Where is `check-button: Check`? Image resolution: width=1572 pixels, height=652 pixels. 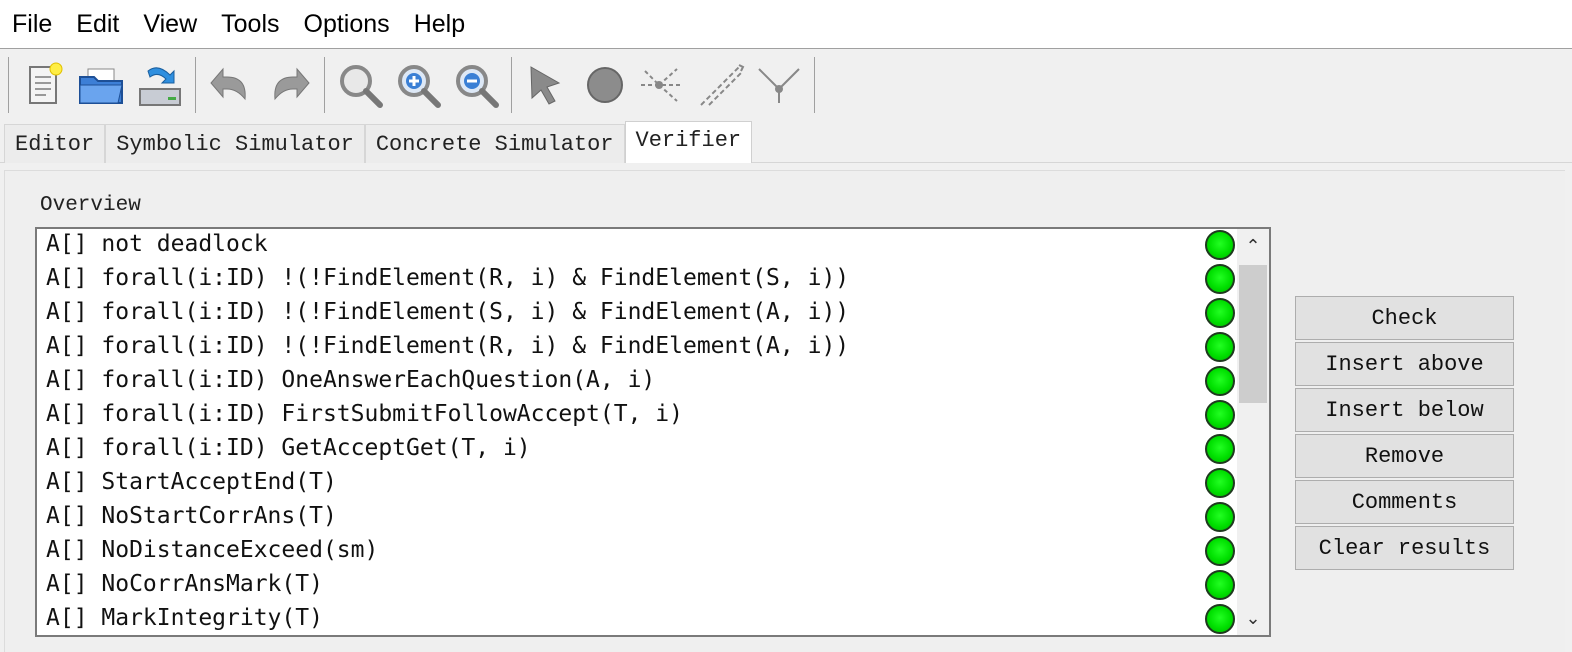 check-button: Check is located at coordinates (1404, 318).